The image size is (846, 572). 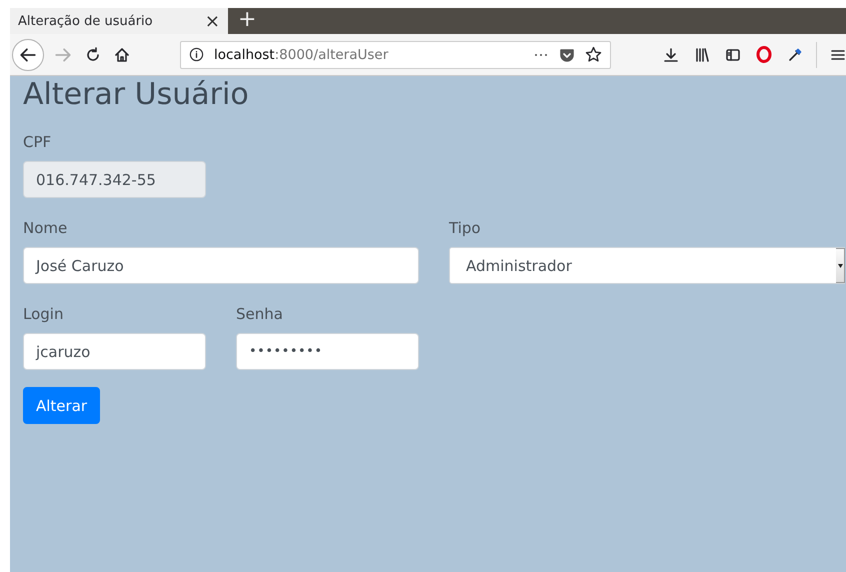 I want to click on url-text: localhost:8000/alteraUser, so click(x=302, y=54).